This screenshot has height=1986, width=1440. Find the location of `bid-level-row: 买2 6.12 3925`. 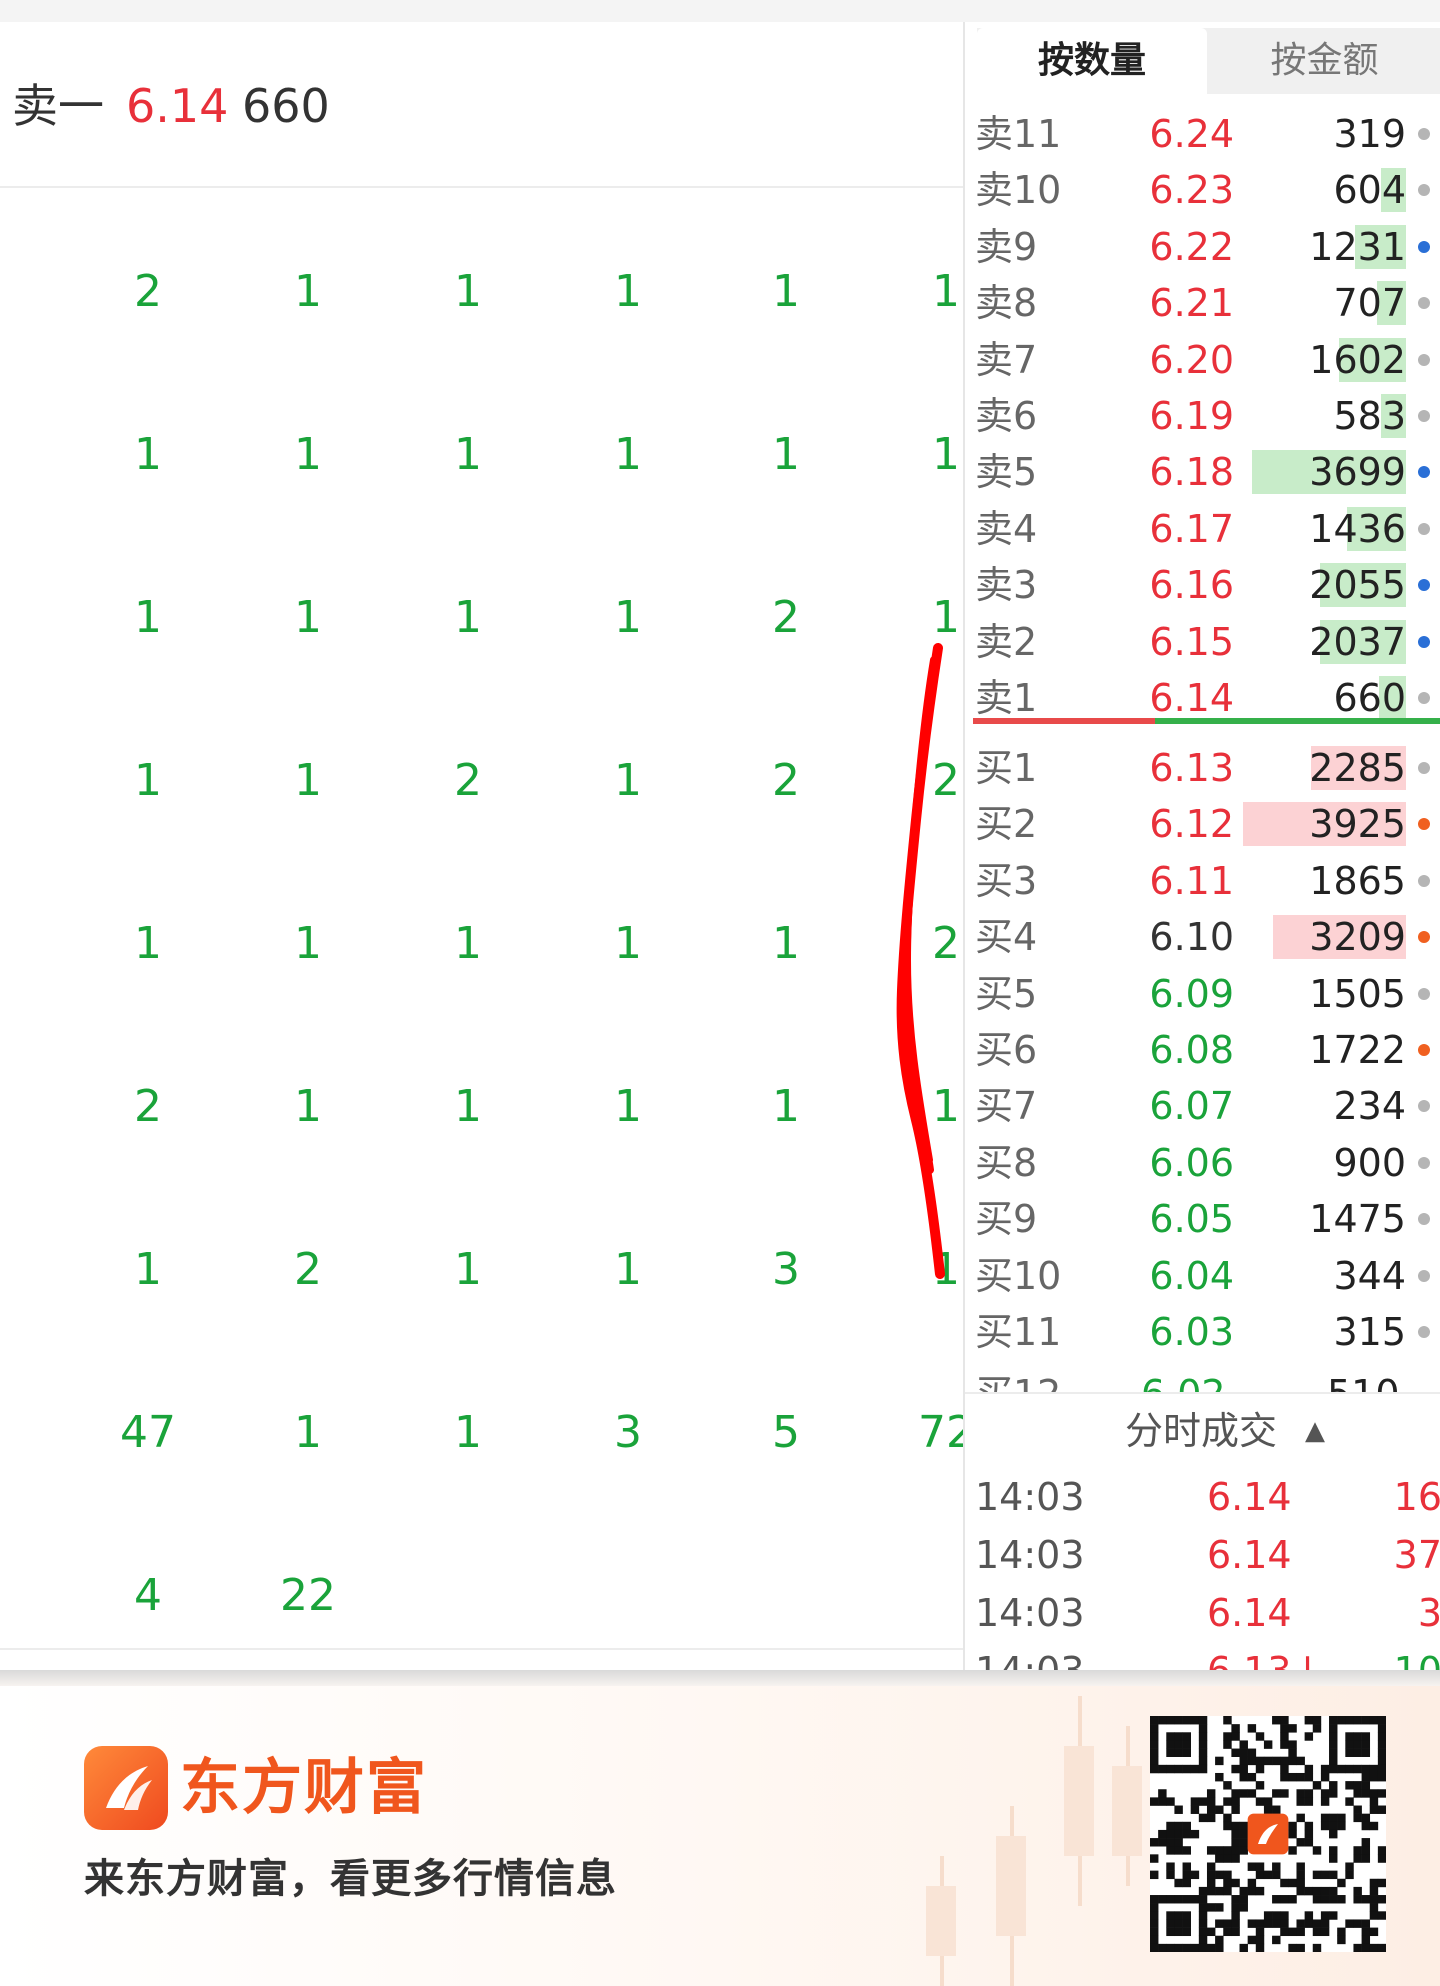

bid-level-row: 买2 6.12 3925 is located at coordinates (1202, 824).